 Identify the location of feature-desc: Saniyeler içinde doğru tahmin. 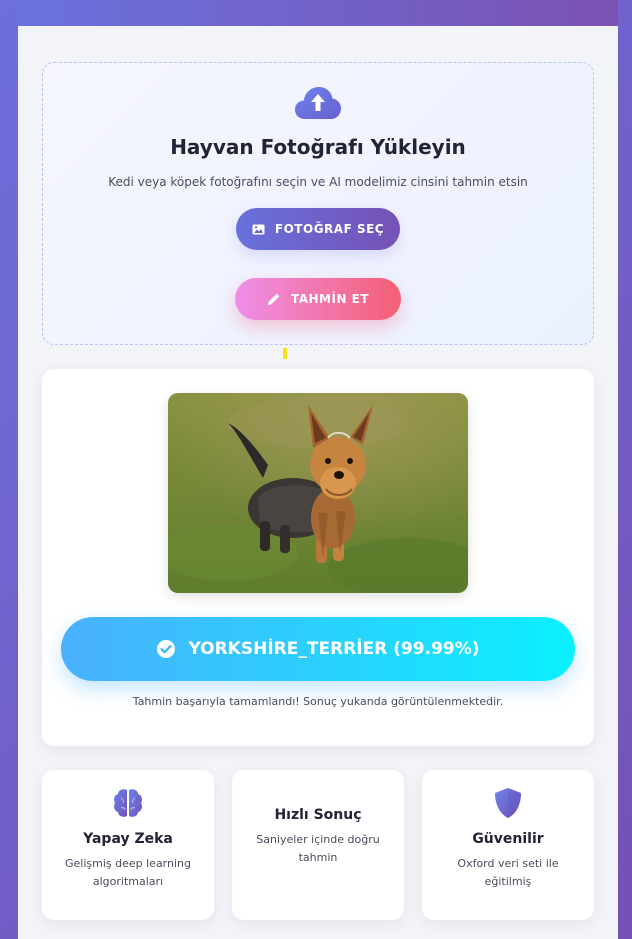
(318, 848).